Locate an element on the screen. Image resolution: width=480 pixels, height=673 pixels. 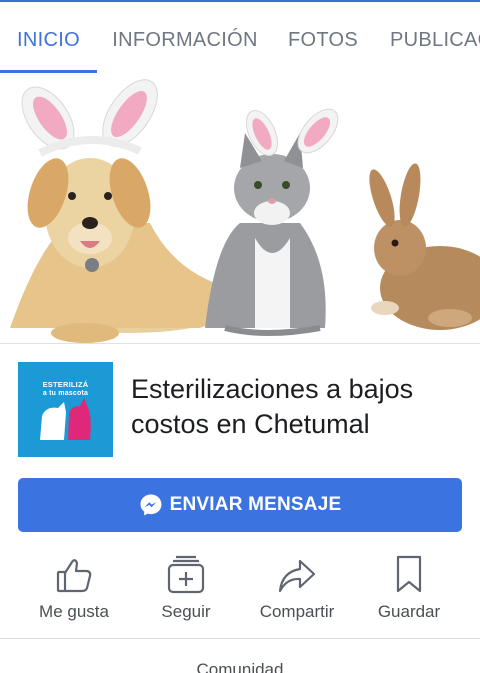
share-icon is located at coordinates (297, 572).